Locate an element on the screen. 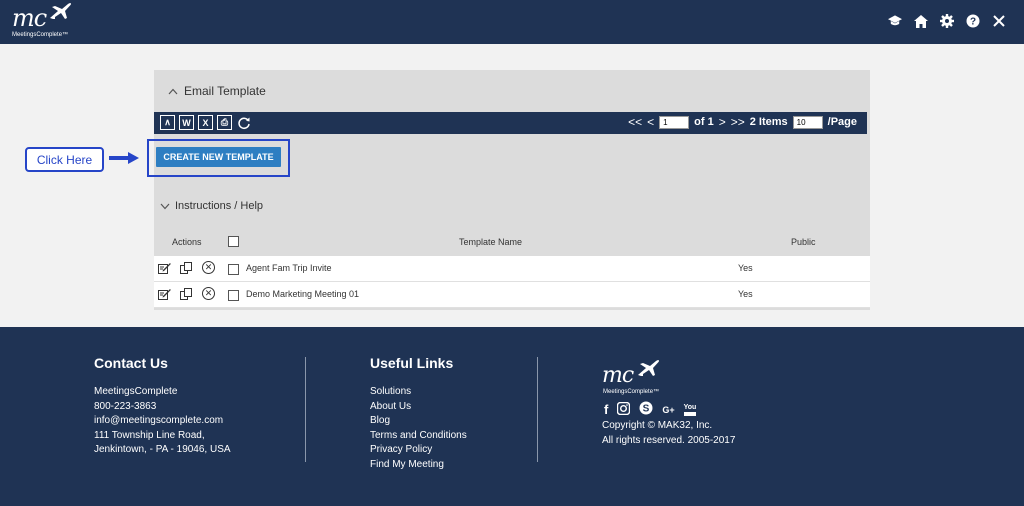 The image size is (1024, 506). export-buttons: ∧ W X ⎙ is located at coordinates (205, 122).